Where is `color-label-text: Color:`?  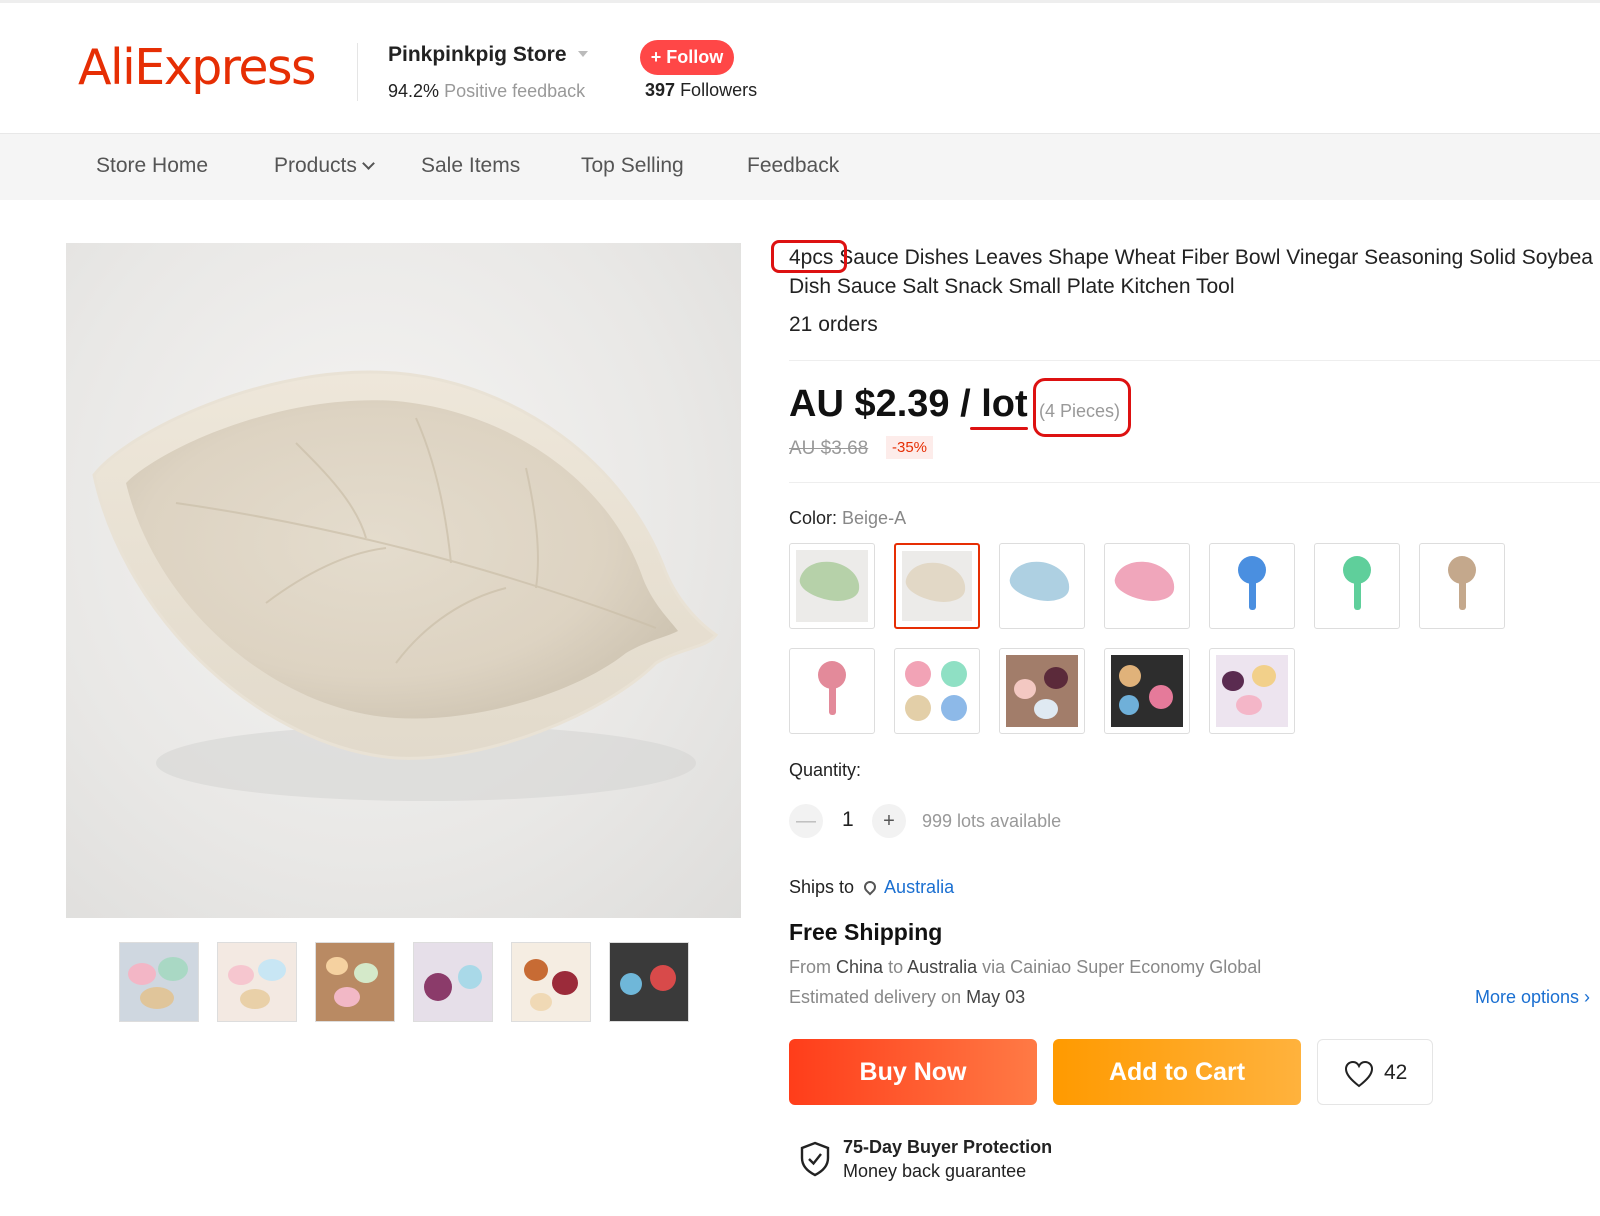 color-label-text: Color: is located at coordinates (813, 518).